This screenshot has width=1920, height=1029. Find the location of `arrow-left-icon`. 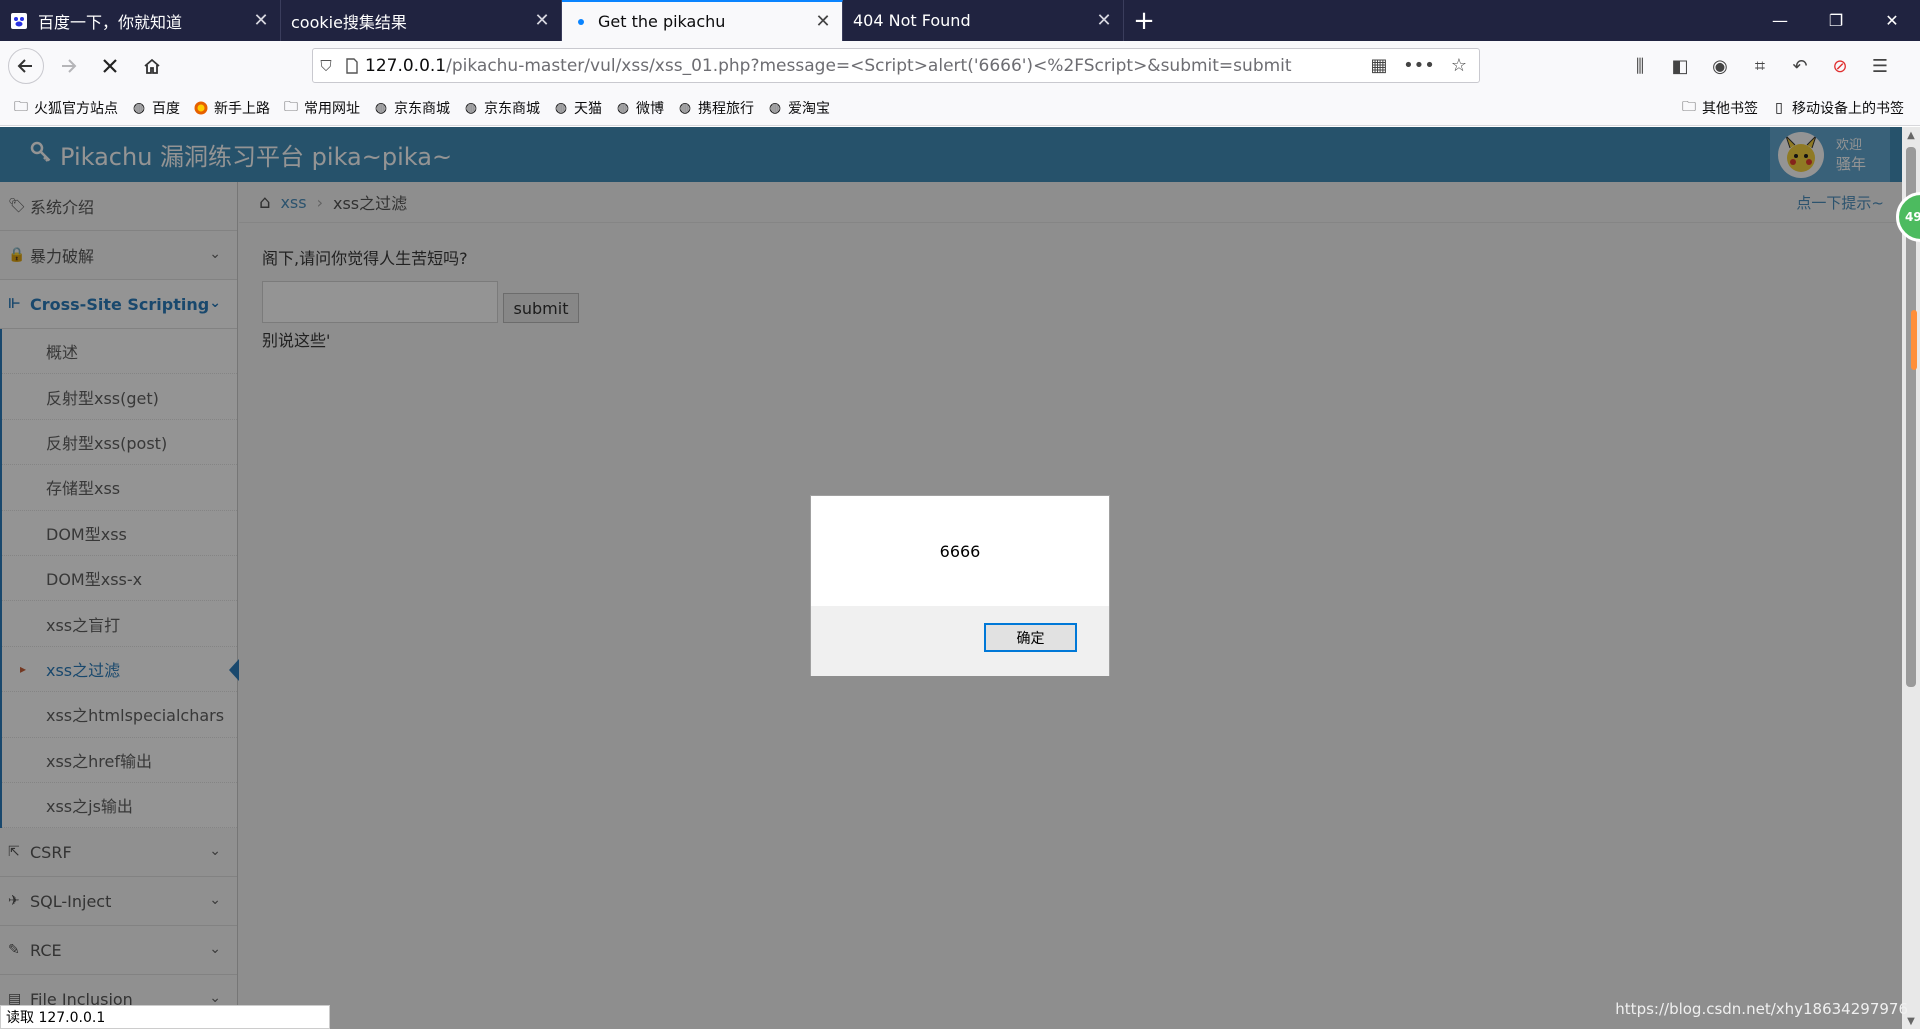

arrow-left-icon is located at coordinates (24, 66).